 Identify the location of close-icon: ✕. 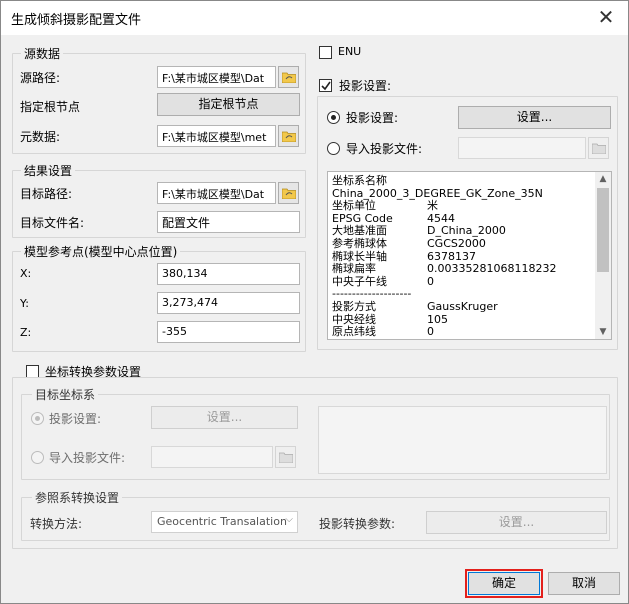
(606, 17).